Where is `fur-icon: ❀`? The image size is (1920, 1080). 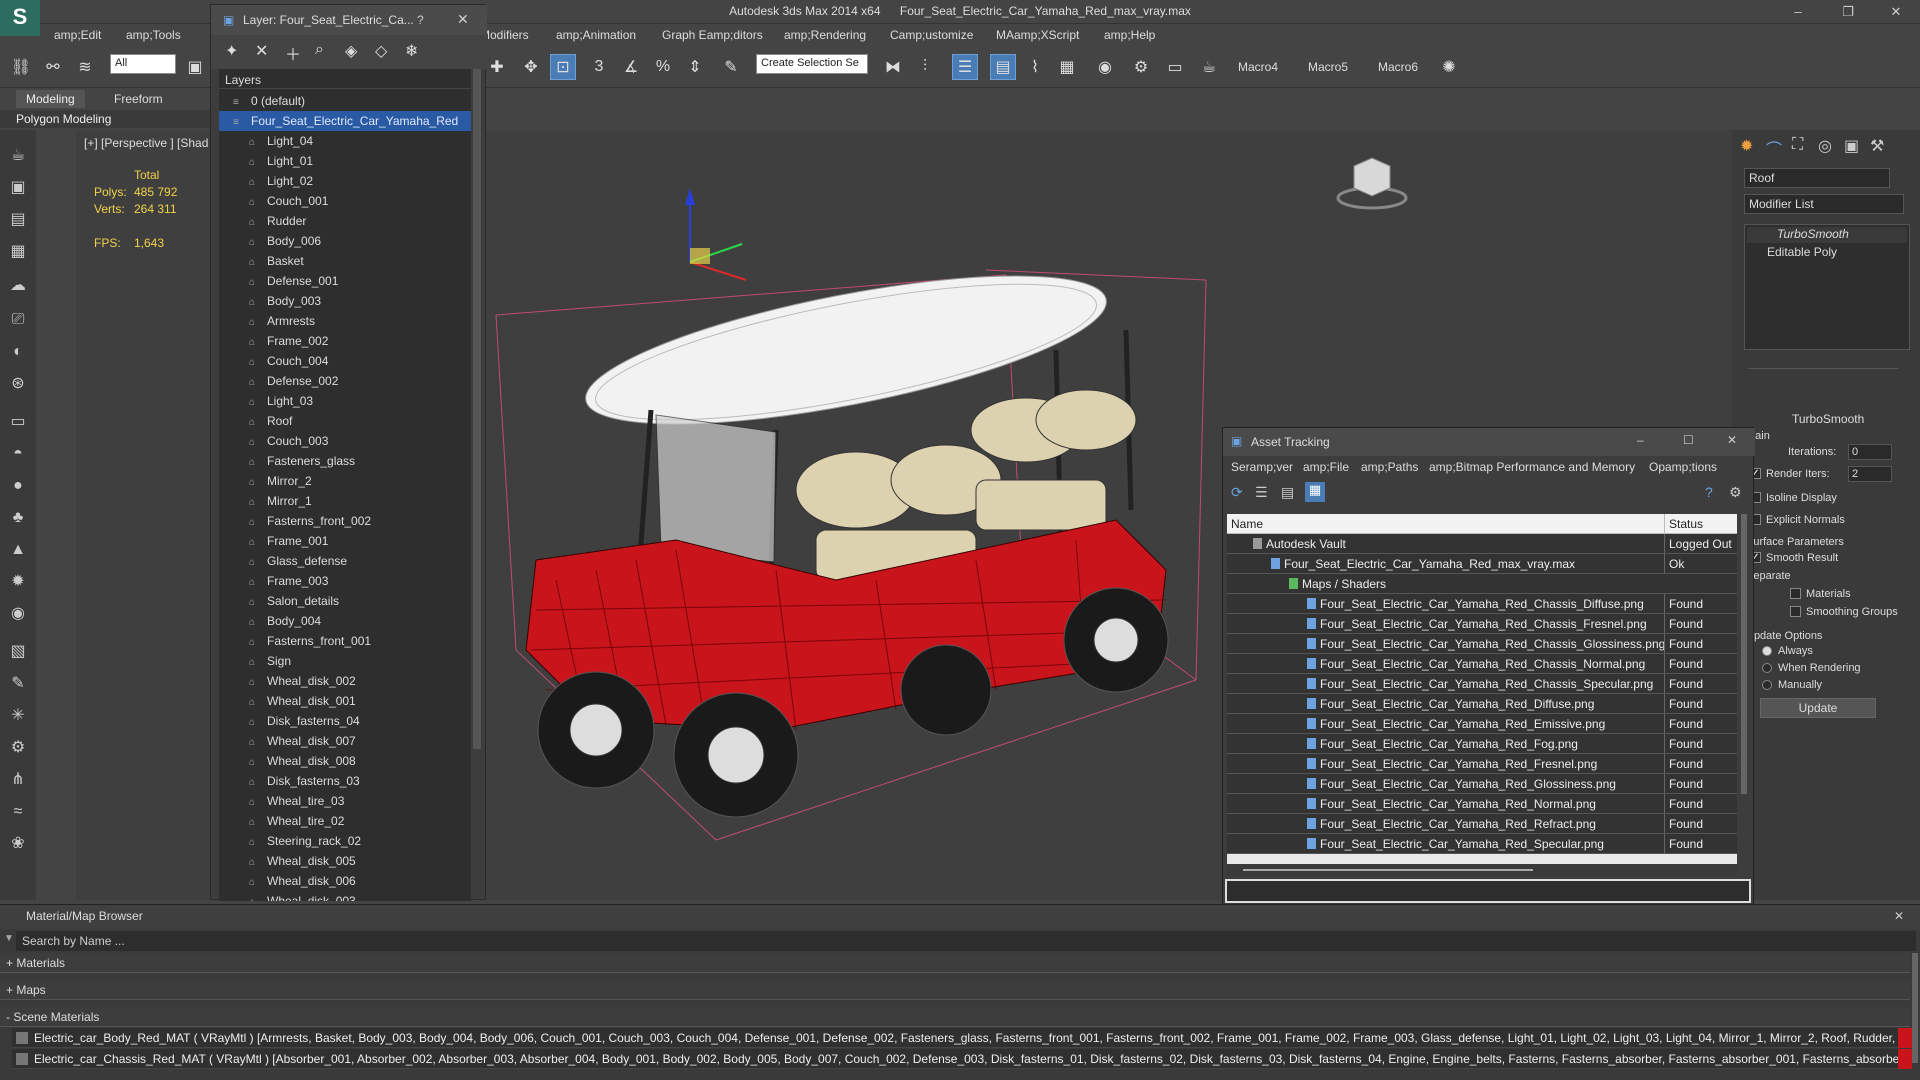 fur-icon: ❀ is located at coordinates (18, 844).